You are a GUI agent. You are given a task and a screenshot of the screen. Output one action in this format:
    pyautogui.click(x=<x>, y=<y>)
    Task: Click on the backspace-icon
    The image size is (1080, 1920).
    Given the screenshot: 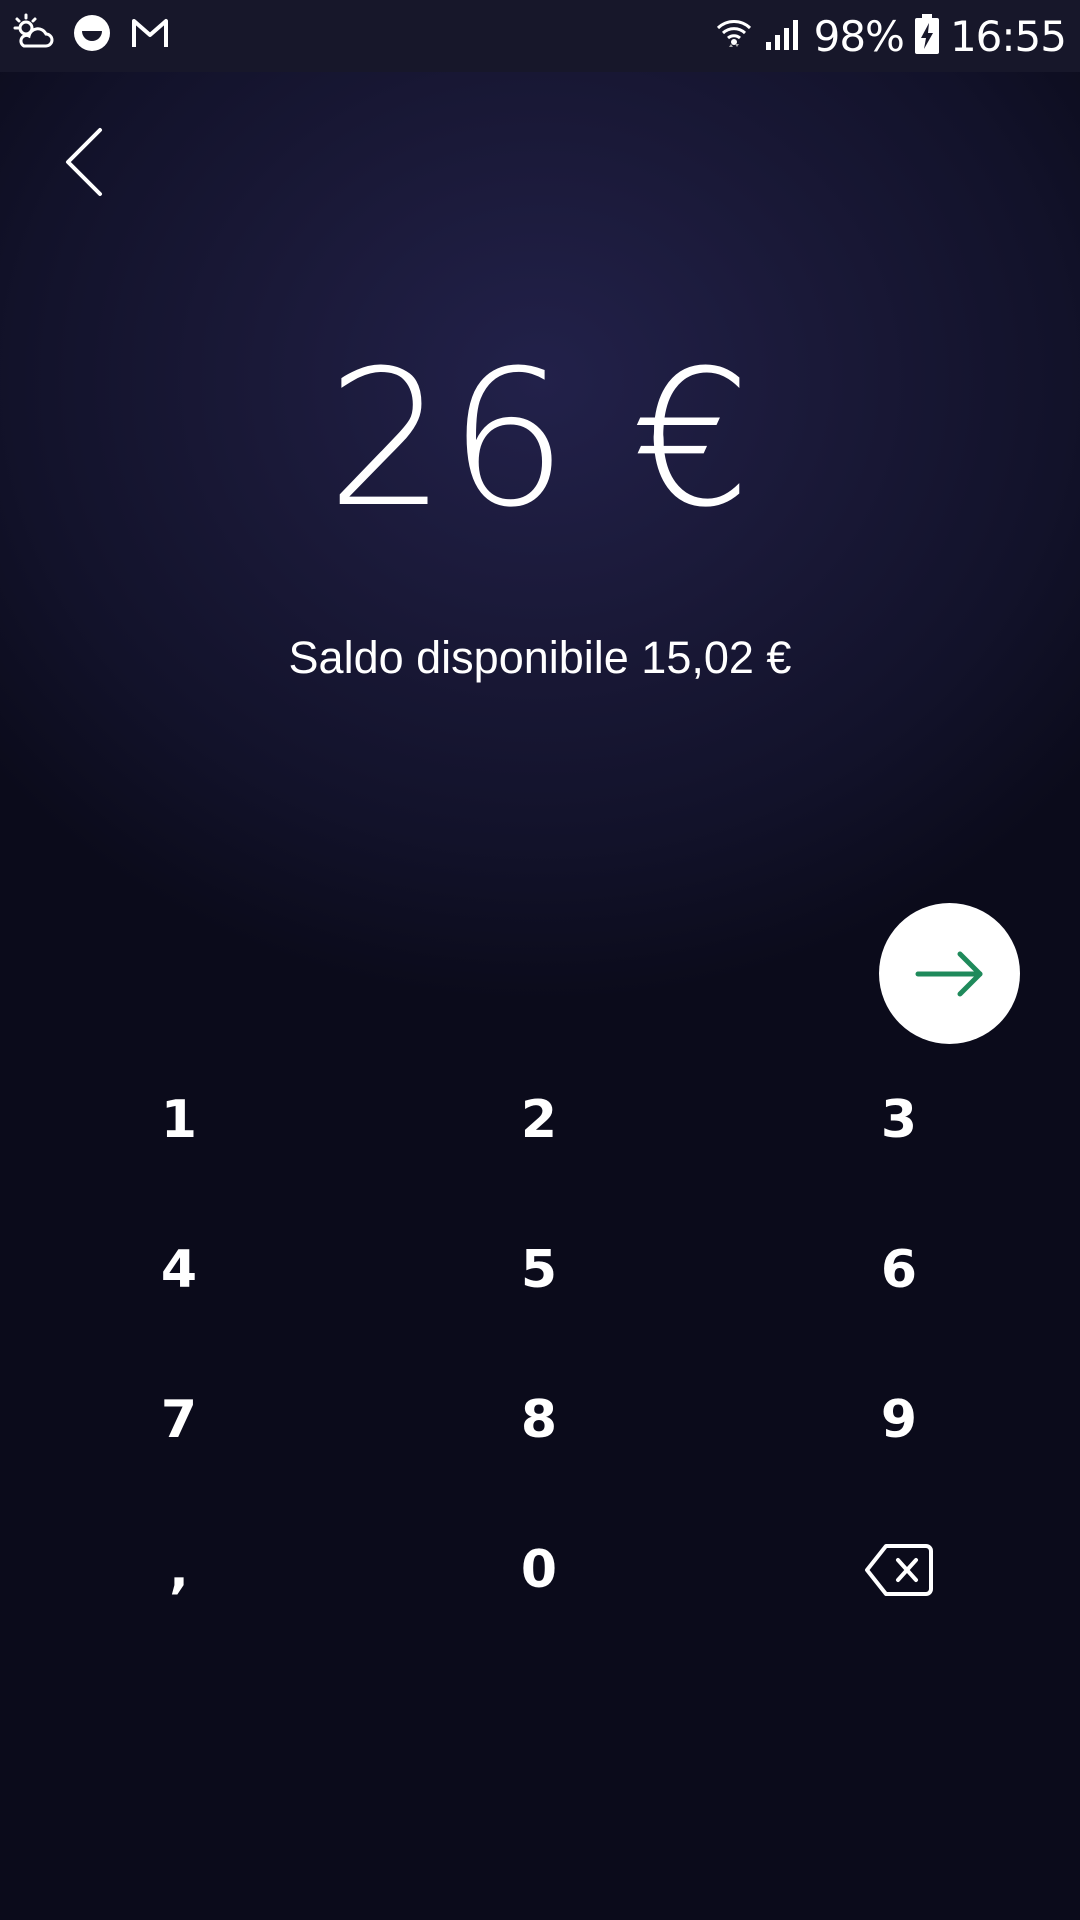 What is the action you would take?
    pyautogui.click(x=899, y=1570)
    